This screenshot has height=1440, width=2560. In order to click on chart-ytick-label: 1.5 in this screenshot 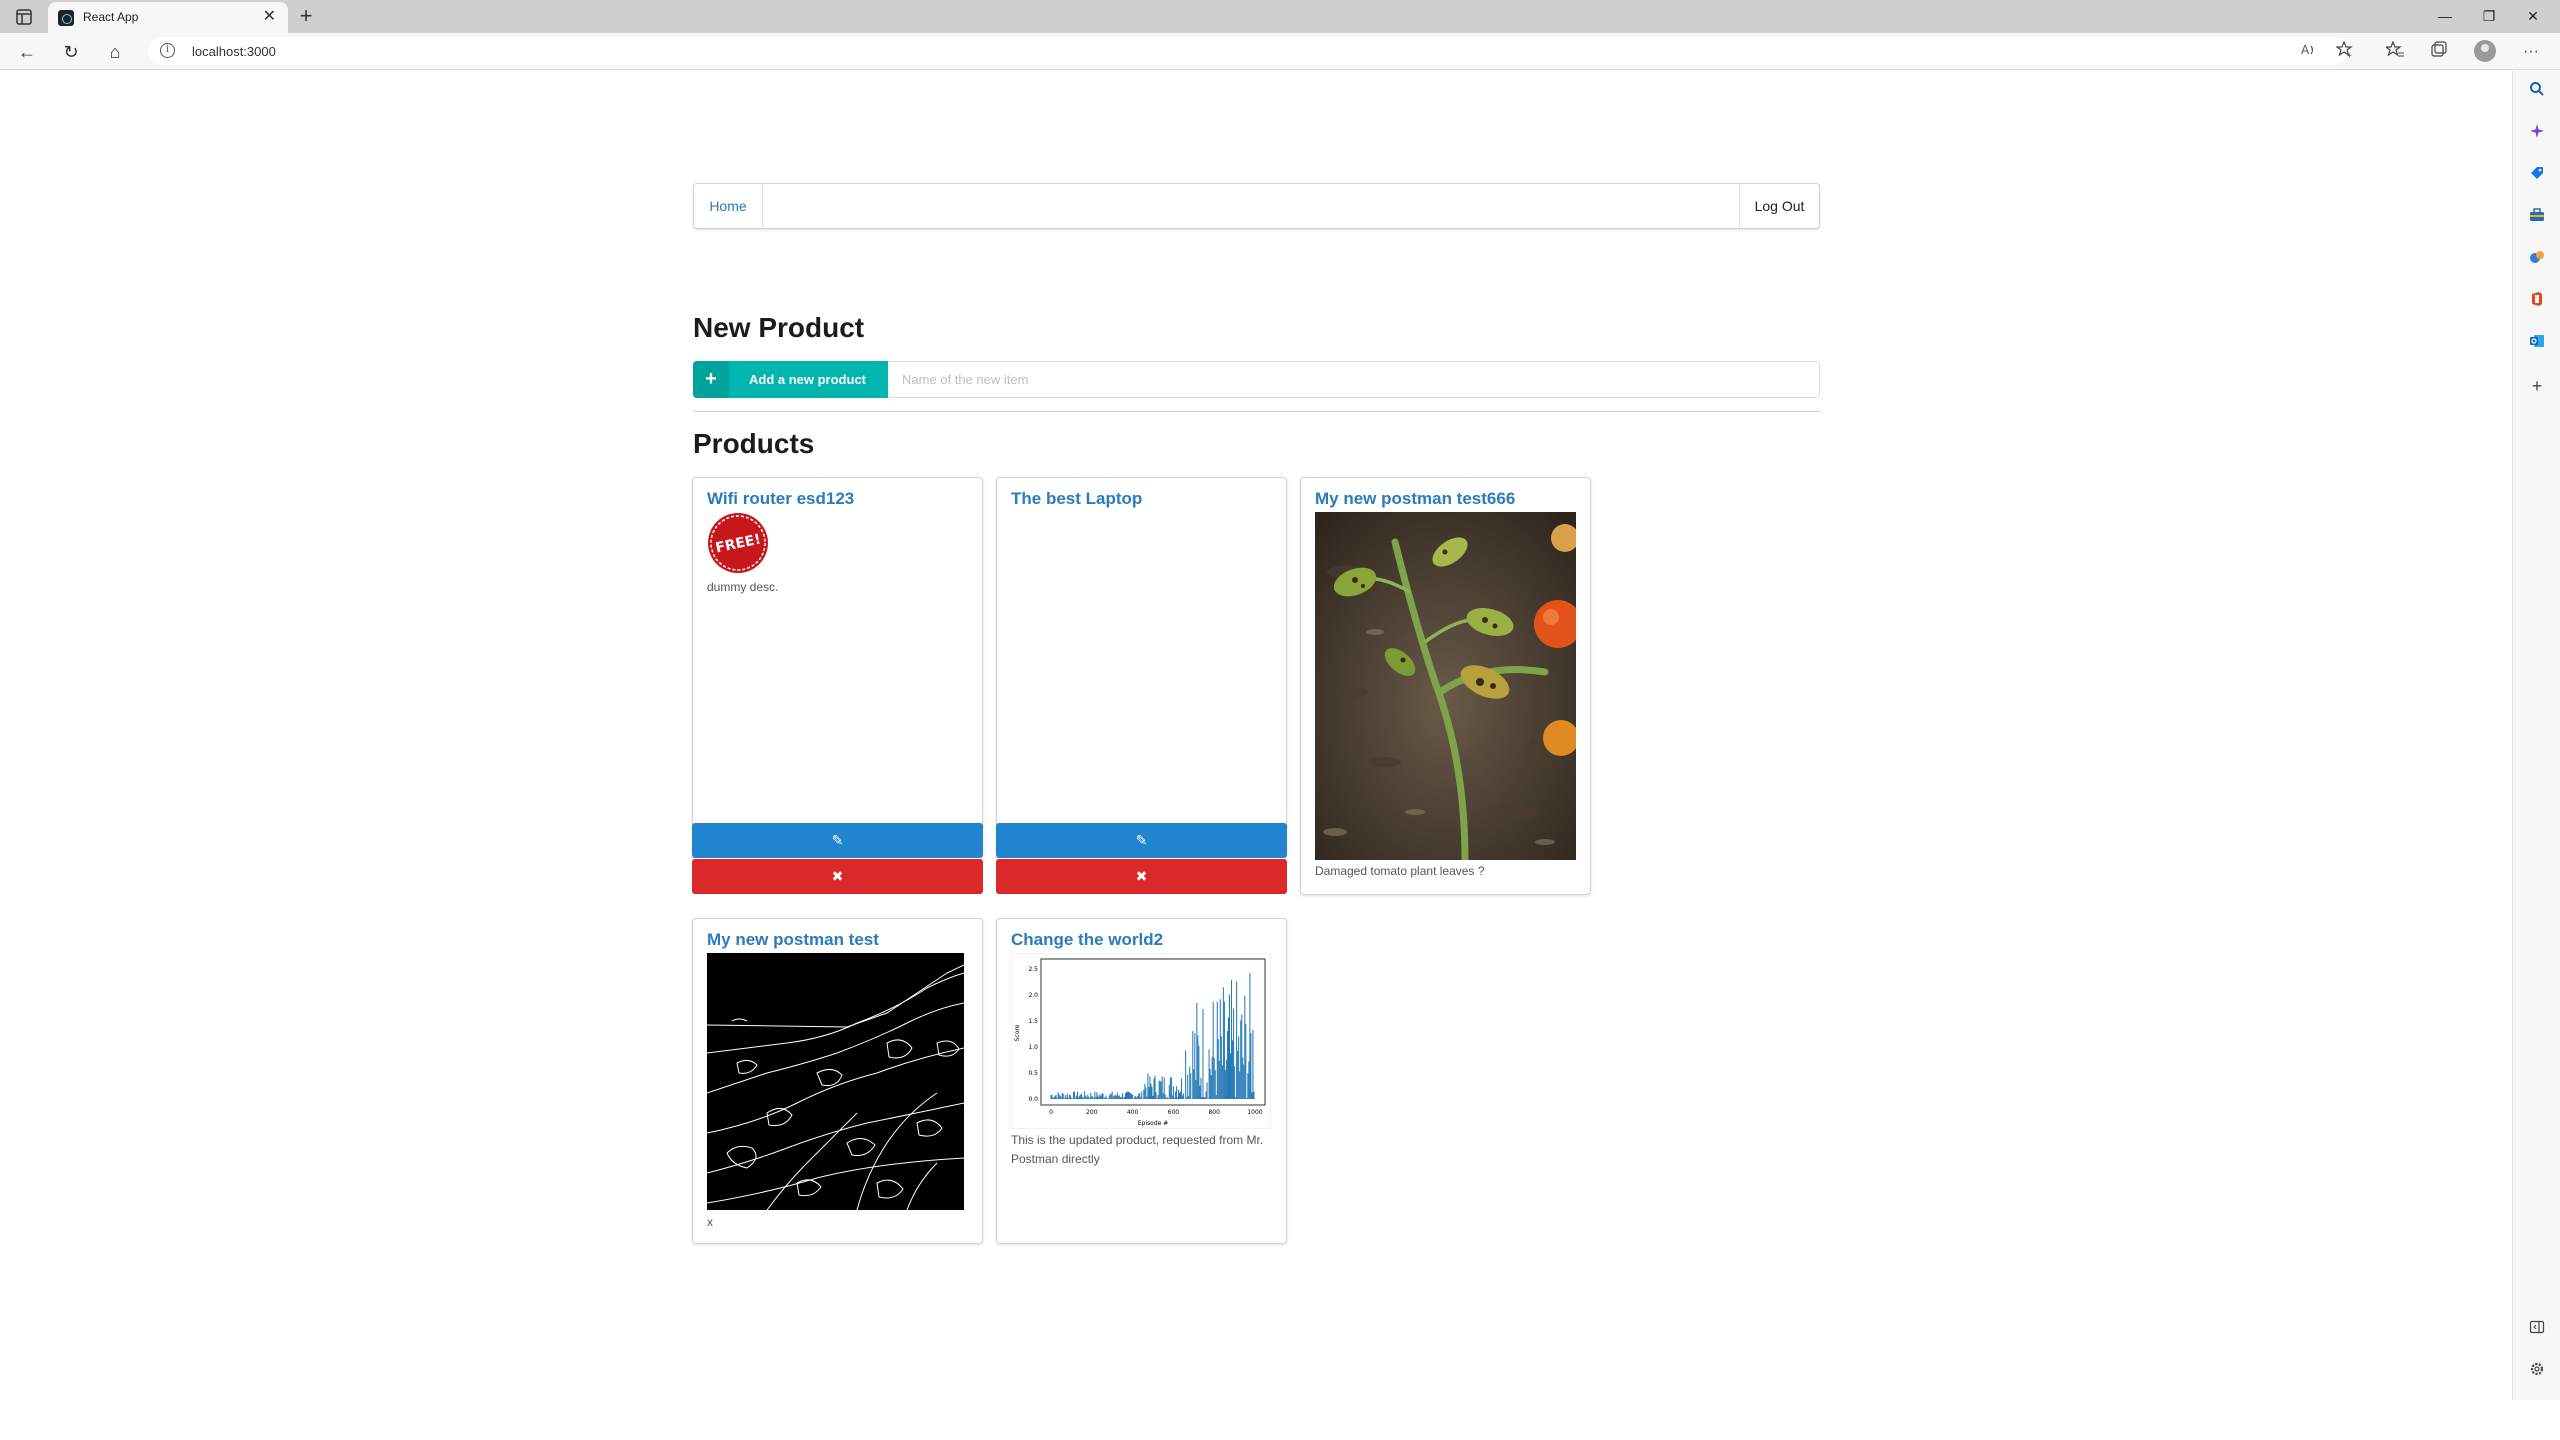, I will do `click(1033, 1021)`.